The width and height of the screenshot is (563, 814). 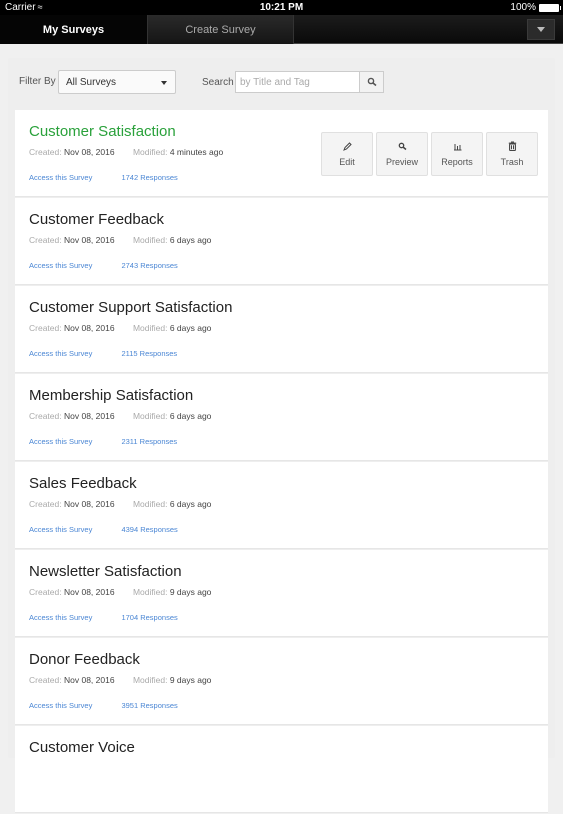 I want to click on survey-actions: Edit Preview Reports Trash, so click(x=429, y=154).